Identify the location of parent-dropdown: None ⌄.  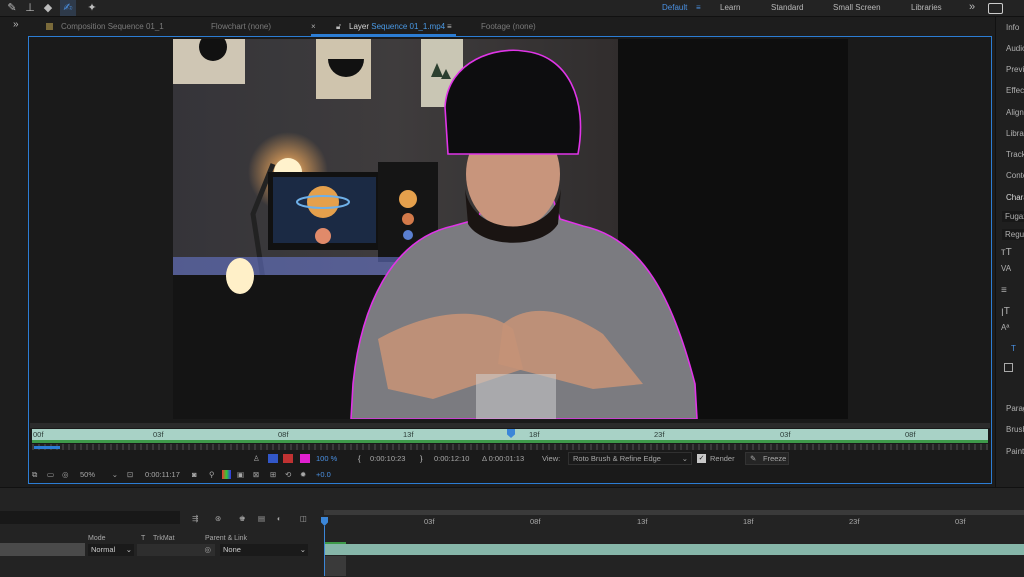
(264, 550).